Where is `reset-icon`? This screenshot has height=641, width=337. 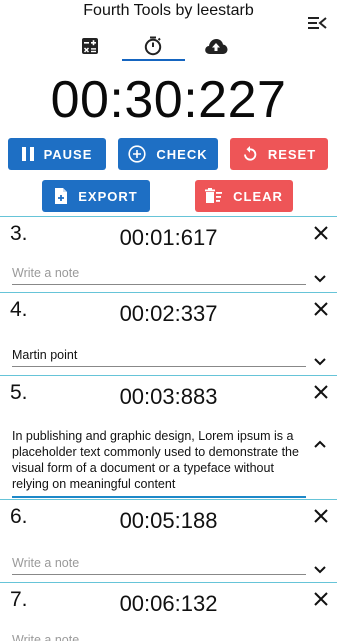 reset-icon is located at coordinates (250, 153).